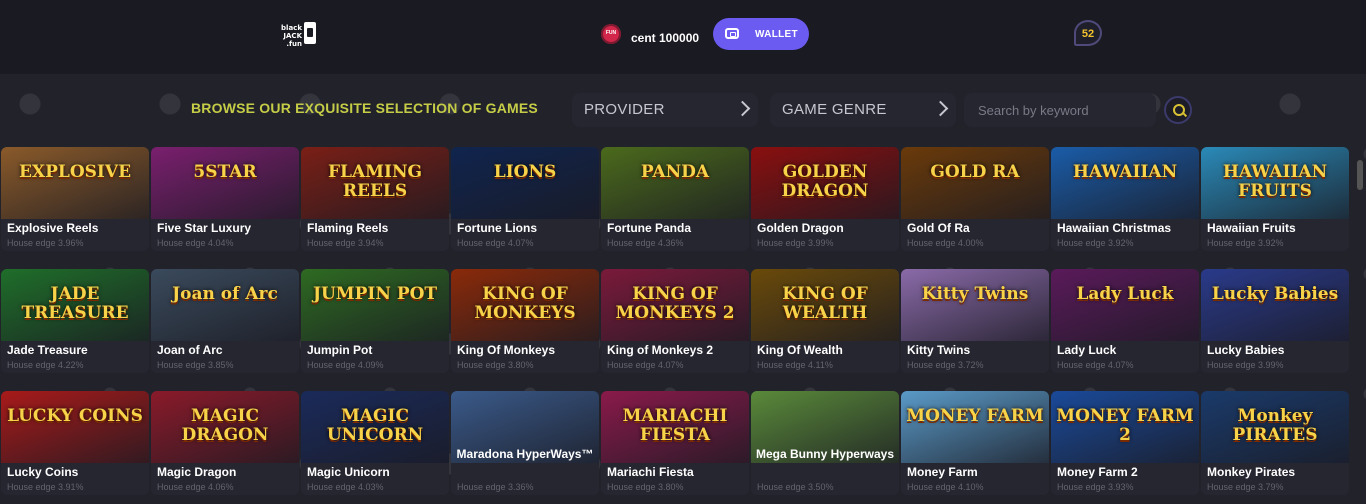  I want to click on game-tile: JUMPIN POT Jumpin Pot House edge 4.09%, so click(375, 321).